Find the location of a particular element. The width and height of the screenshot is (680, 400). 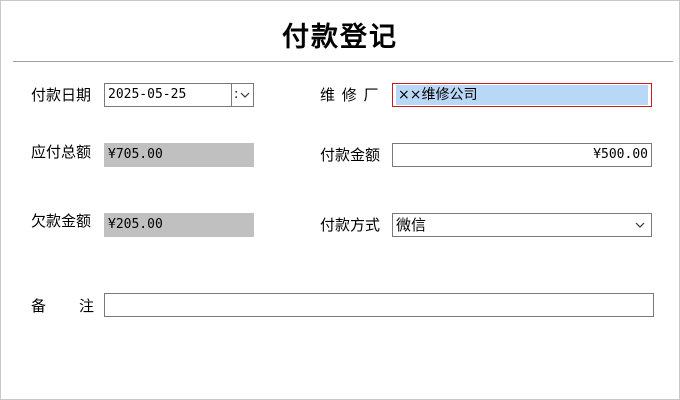

amount-owed-value: ¥205.00 is located at coordinates (135, 224).